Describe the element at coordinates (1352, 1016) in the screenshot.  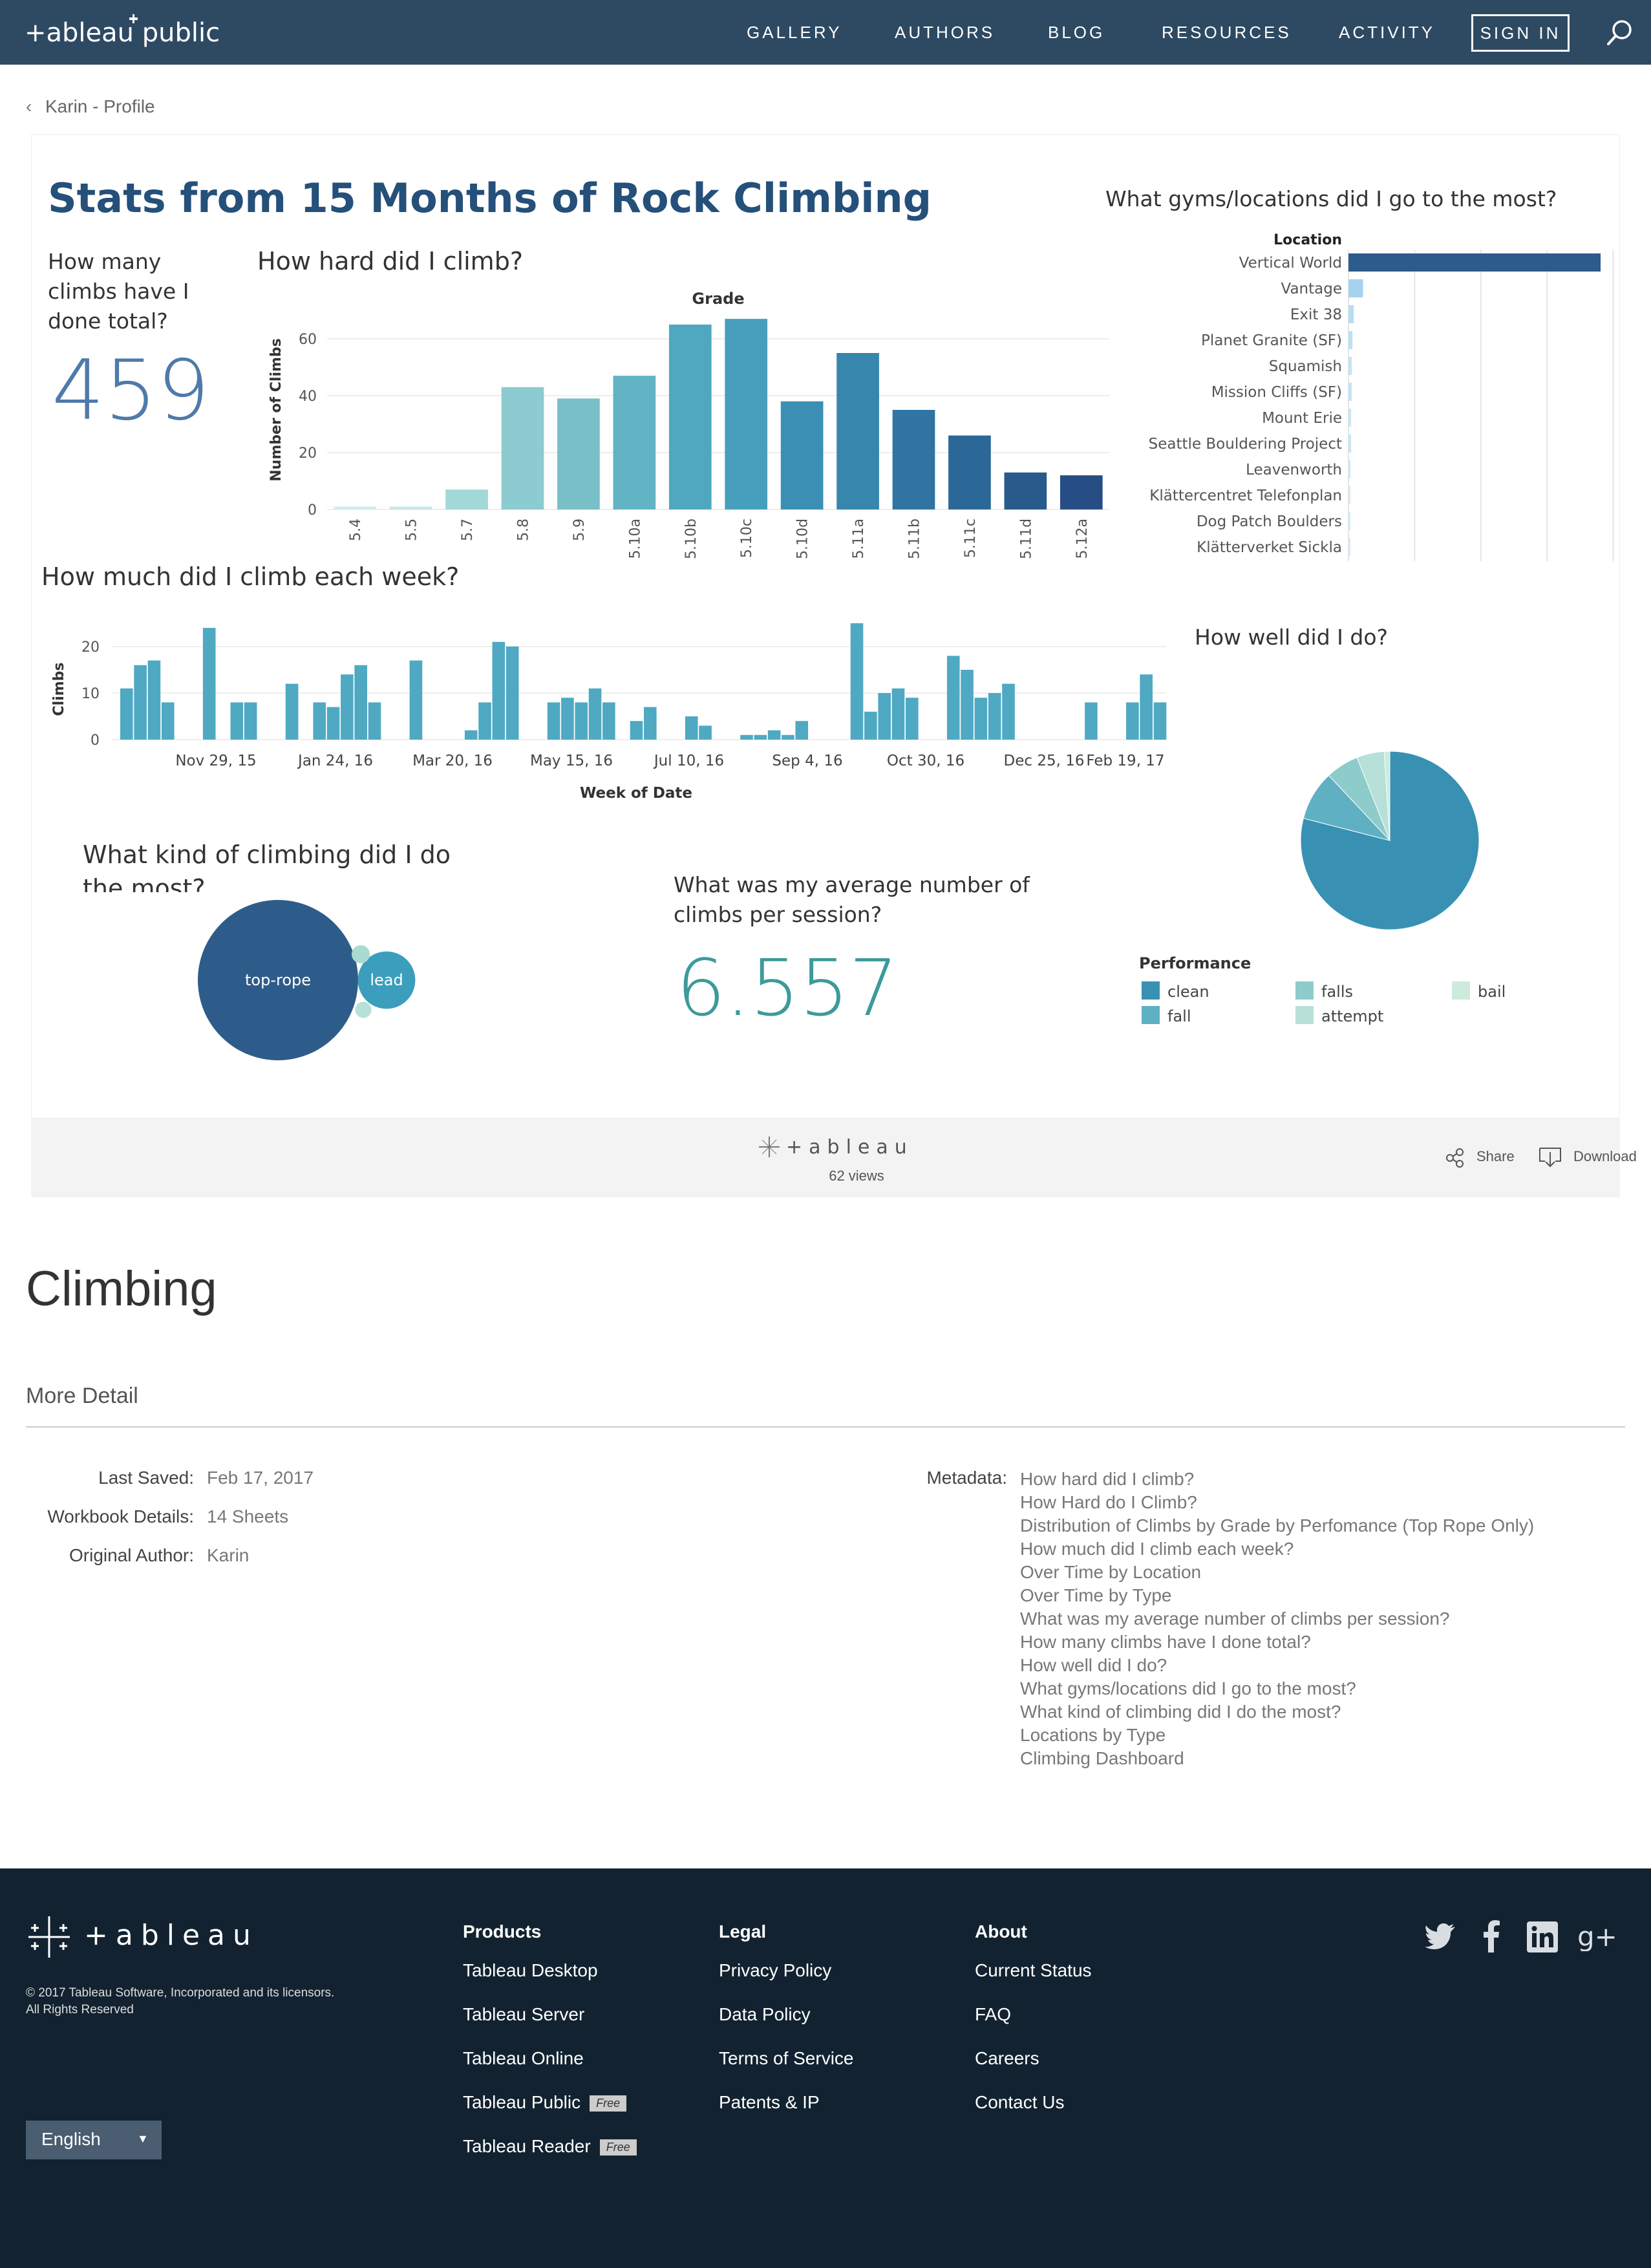
I see `legend-label: attempt` at that location.